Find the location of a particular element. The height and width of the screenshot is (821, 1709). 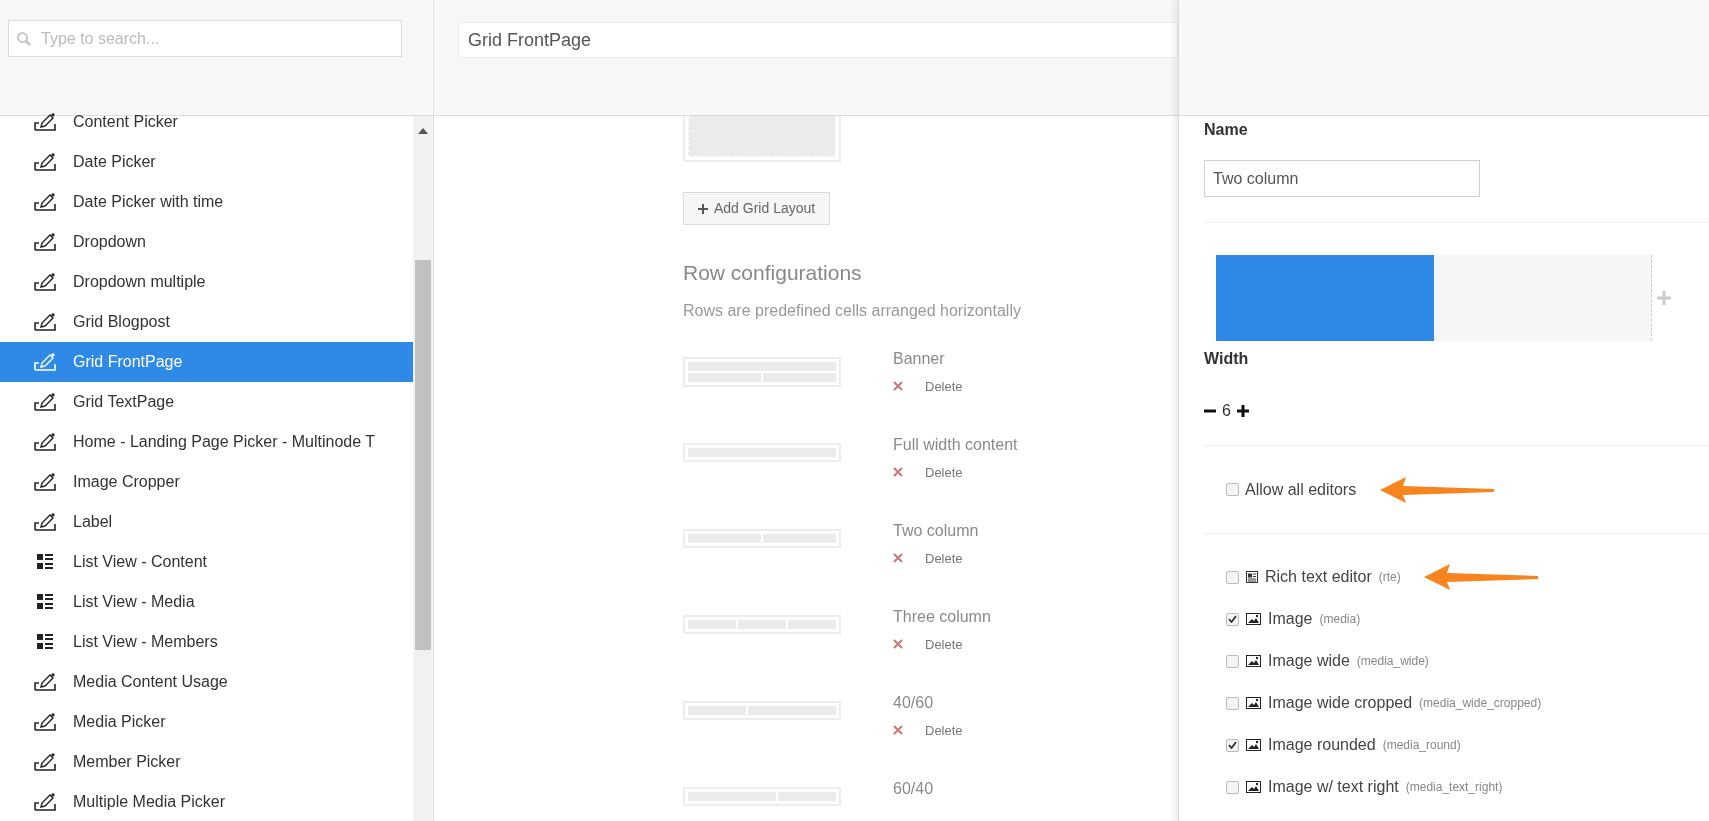

tree-item: Dropdown is located at coordinates (206, 242).